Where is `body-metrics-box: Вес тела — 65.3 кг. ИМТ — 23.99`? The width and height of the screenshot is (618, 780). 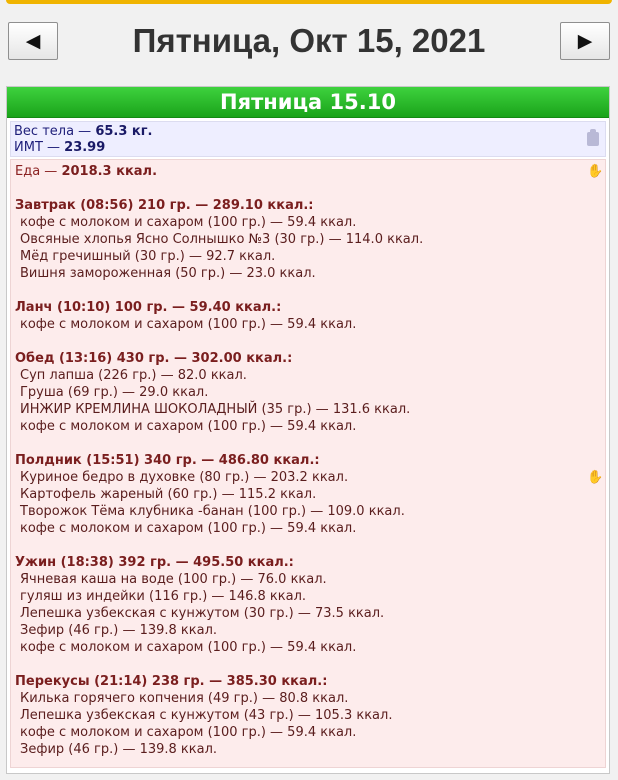
body-metrics-box: Вес тела — 65.3 кг. ИМТ — 23.99 is located at coordinates (308, 139).